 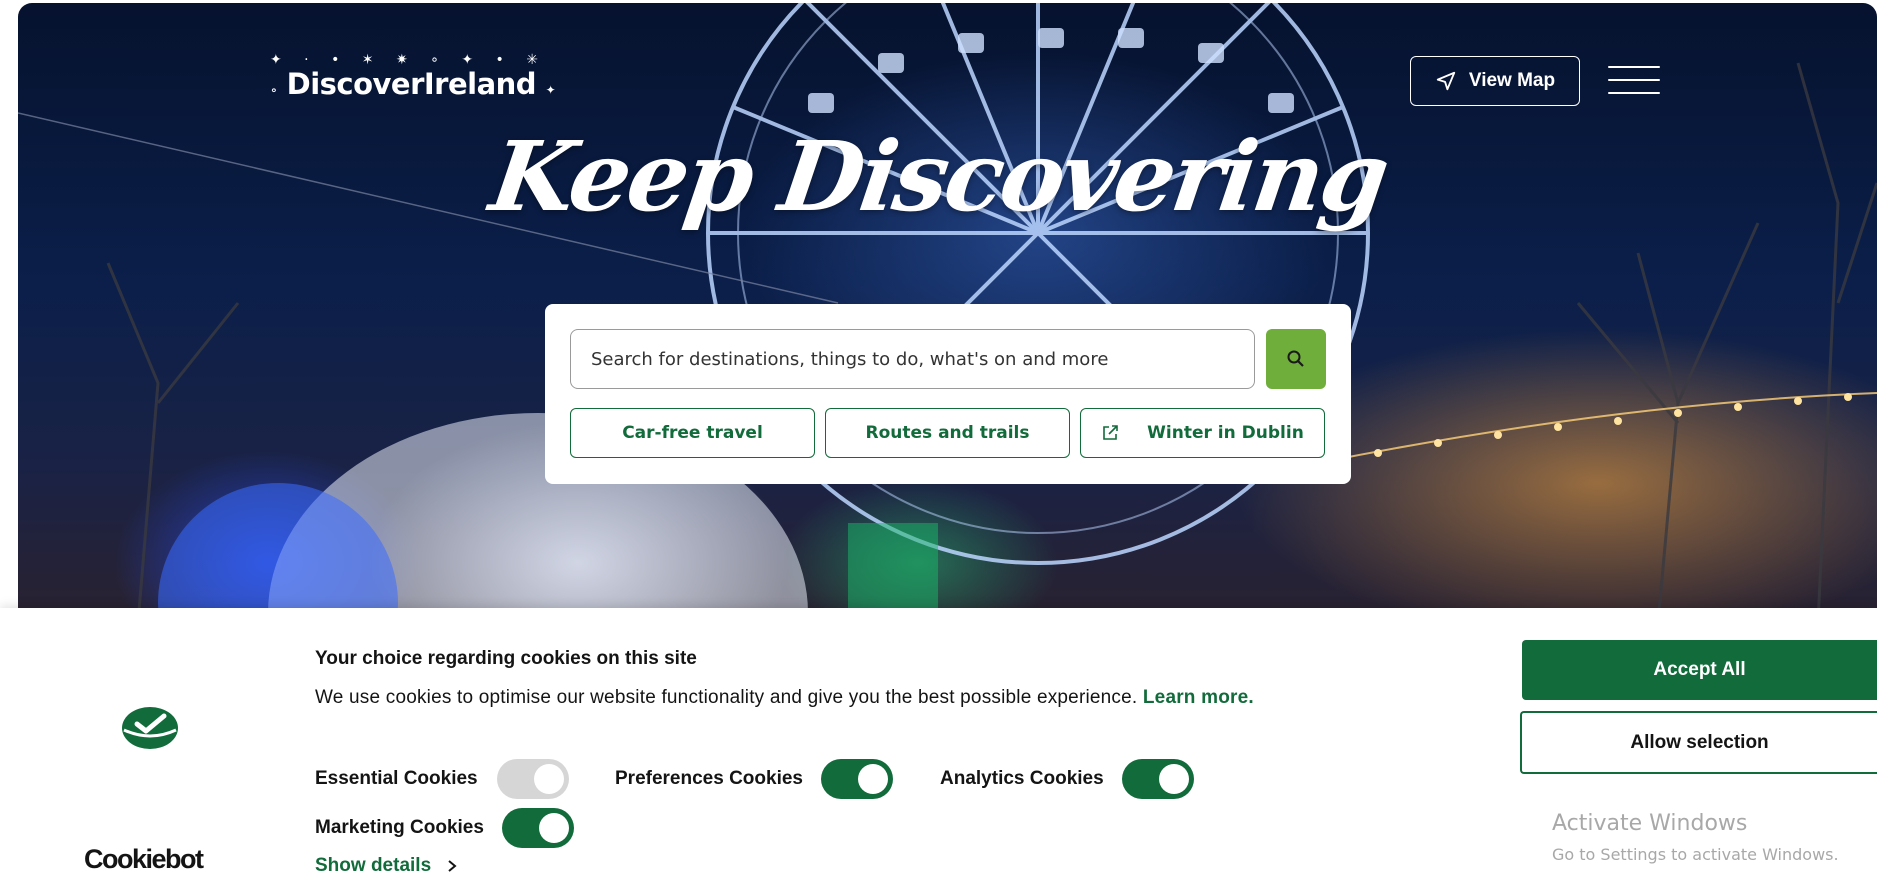 I want to click on chip-routes-and-trails: Routes and trails, so click(x=947, y=433).